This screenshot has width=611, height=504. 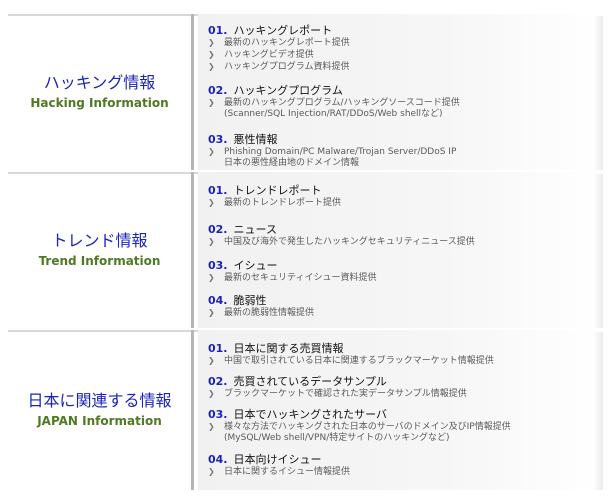 What do you see at coordinates (99, 103) in the screenshot?
I see `section-title-en: Hacking Information` at bounding box center [99, 103].